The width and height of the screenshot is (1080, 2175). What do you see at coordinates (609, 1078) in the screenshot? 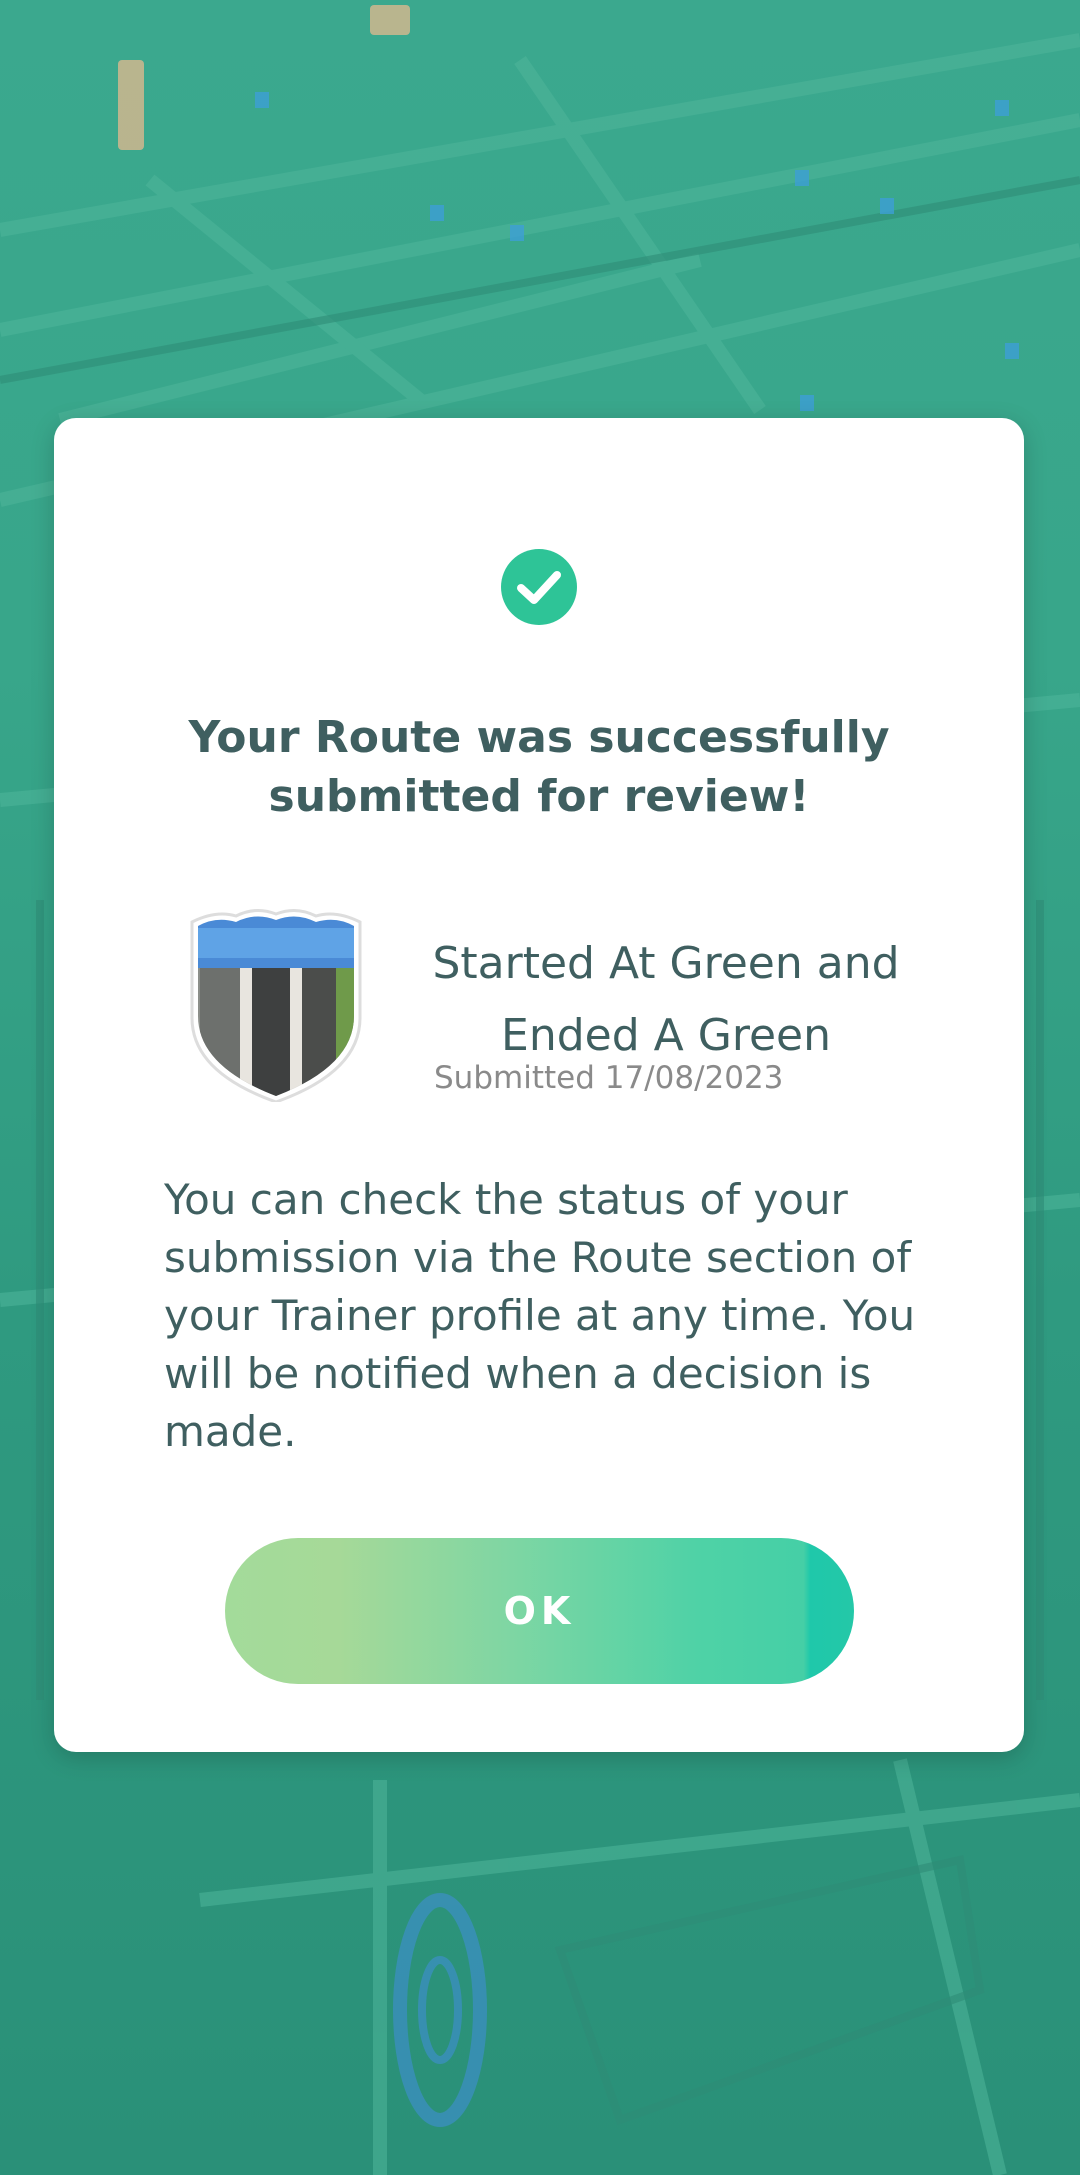
I see `route-submitted-date: Submitted 17/08/2023` at bounding box center [609, 1078].